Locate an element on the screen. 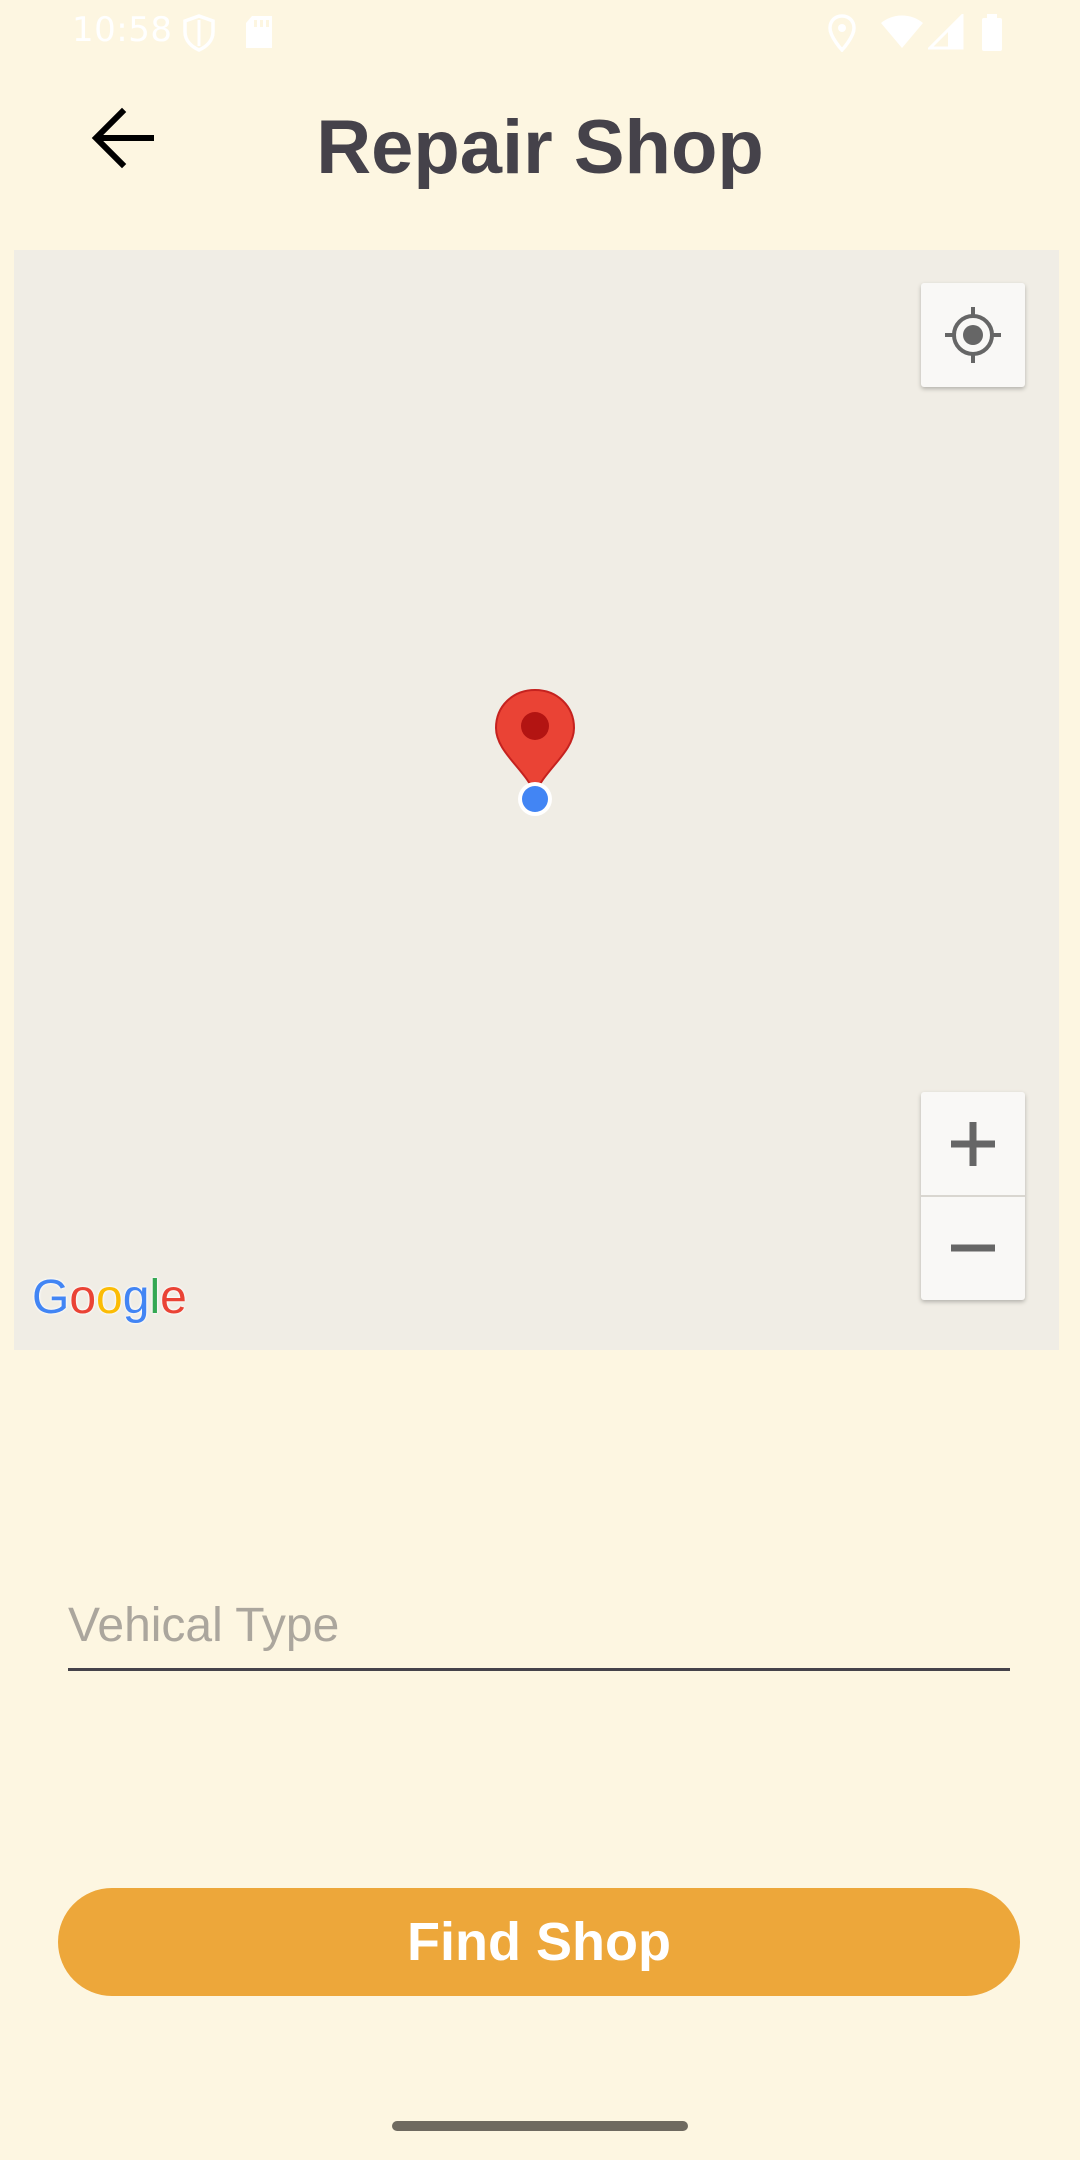 Image resolution: width=1080 pixels, height=2160 pixels. my-location-button is located at coordinates (973, 335).